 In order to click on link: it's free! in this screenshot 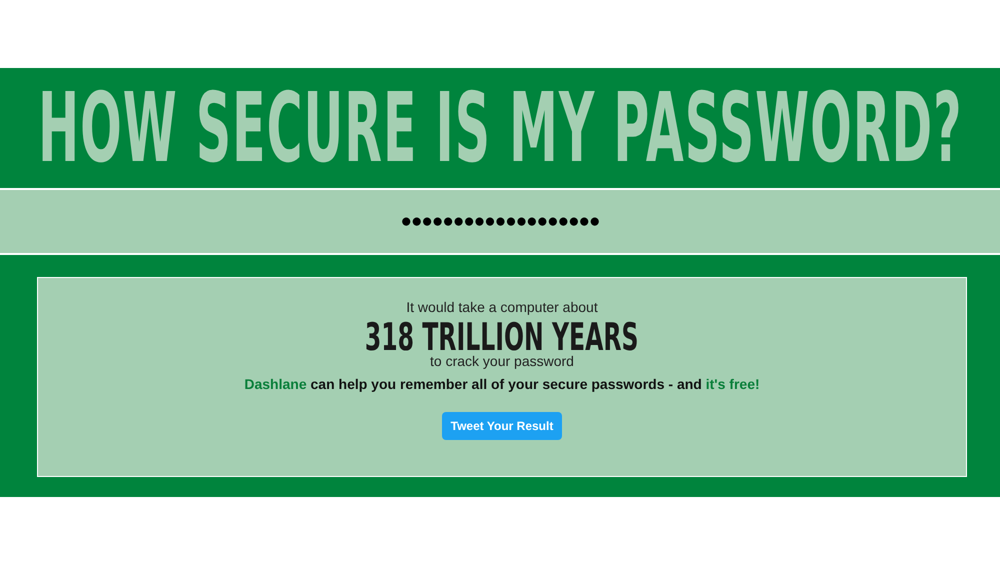, I will do `click(733, 384)`.